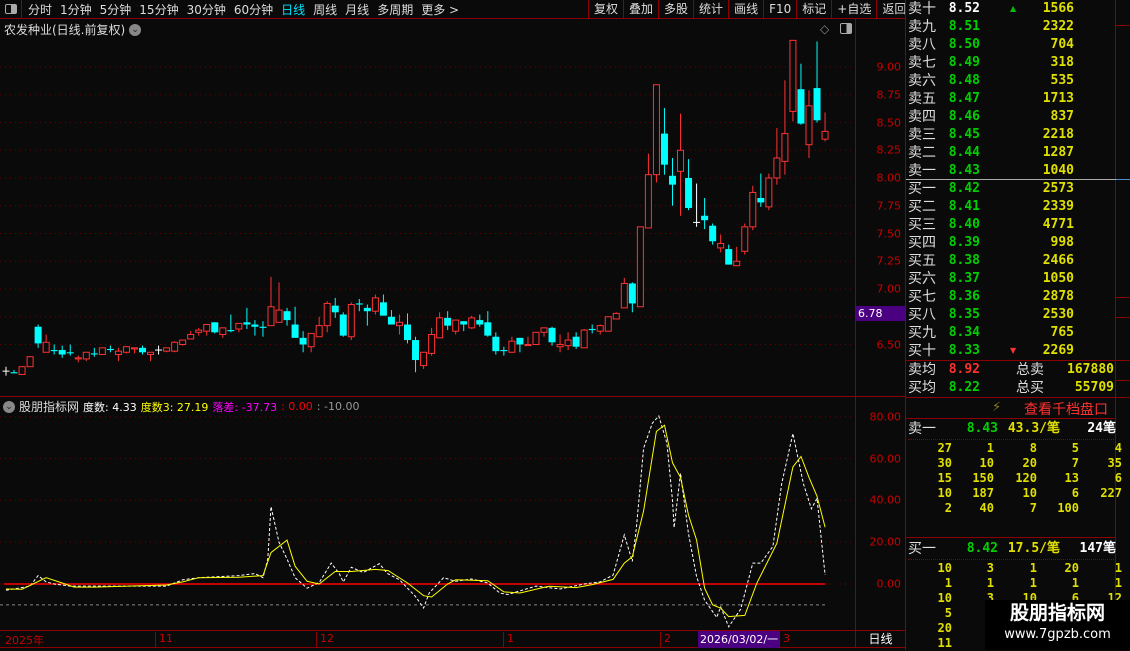 The width and height of the screenshot is (1130, 651). What do you see at coordinates (1033, 508) in the screenshot?
I see `queue-order: 7` at bounding box center [1033, 508].